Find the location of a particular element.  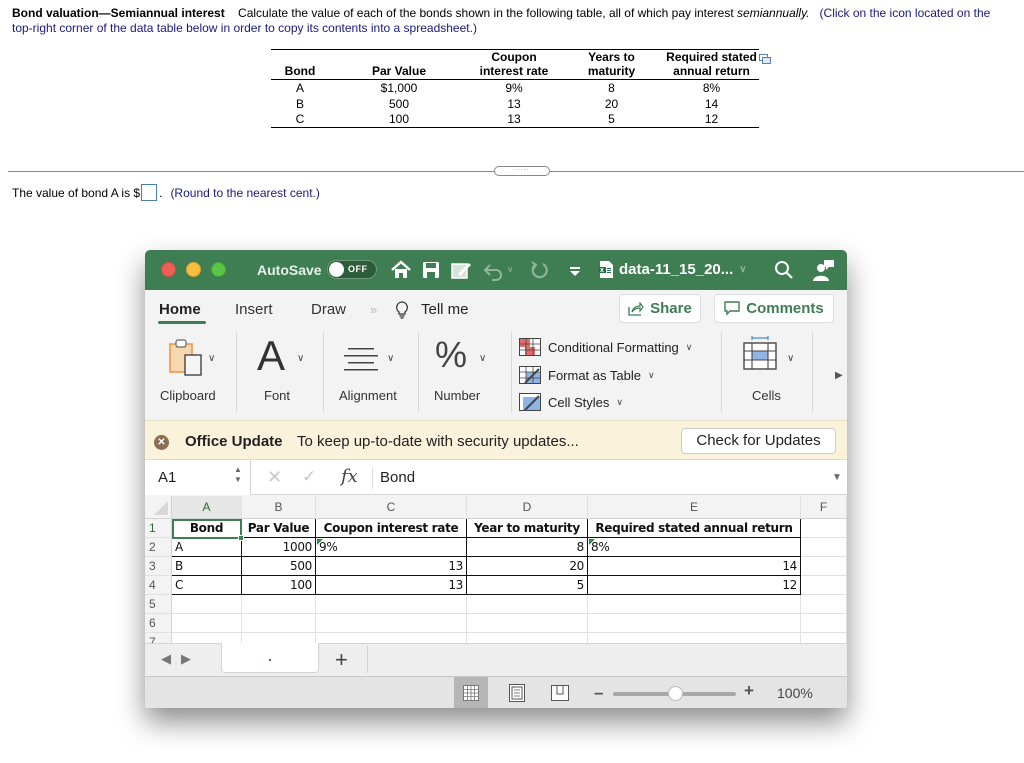

cell-d6 is located at coordinates (527, 623).